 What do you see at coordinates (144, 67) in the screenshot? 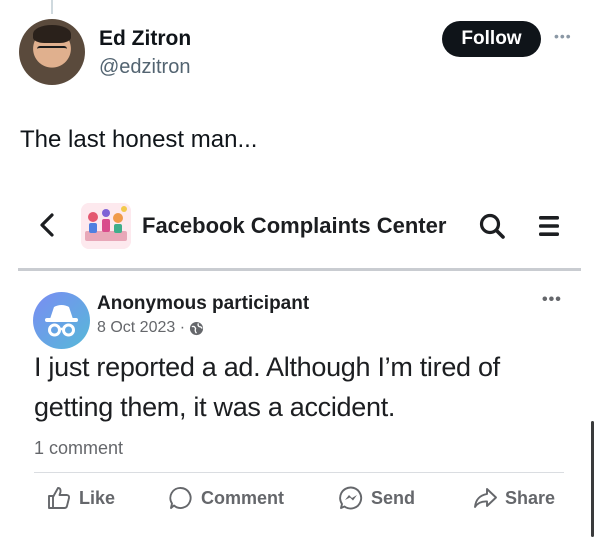
I see `author-handle: @edzitron` at bounding box center [144, 67].